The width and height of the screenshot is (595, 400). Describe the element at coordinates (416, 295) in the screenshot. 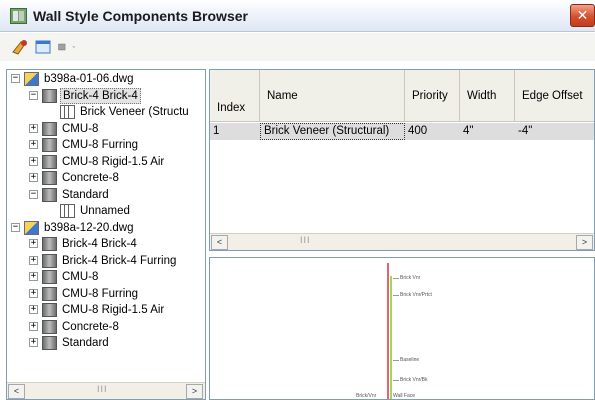

I see `preview-label: Brick Vnr/Prtct` at that location.